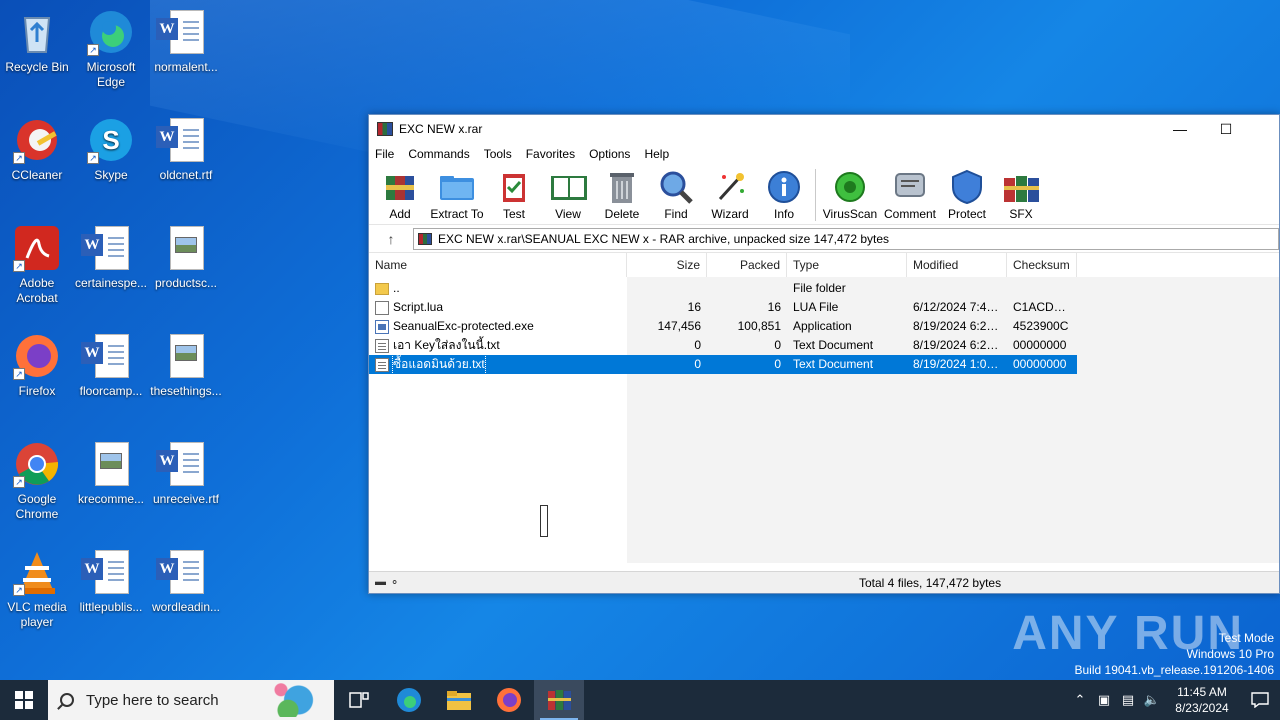 Image resolution: width=1280 pixels, height=720 pixels. I want to click on test-button: Test, so click(514, 195).